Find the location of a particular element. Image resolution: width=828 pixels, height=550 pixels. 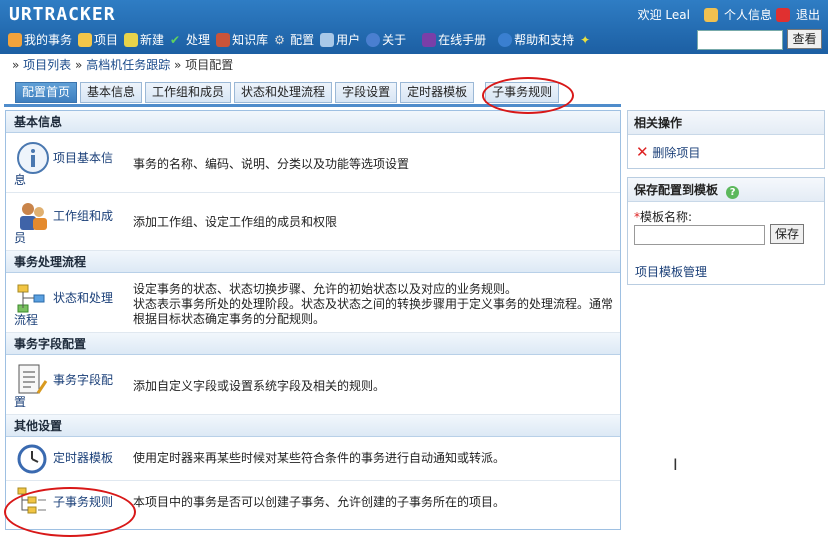

database-icon is located at coordinates (85, 39).